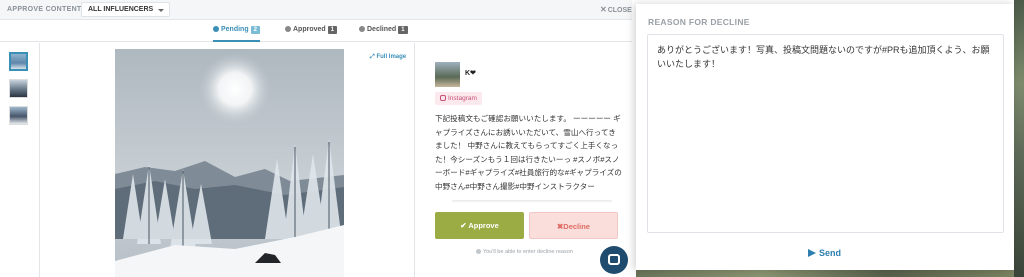  I want to click on platform-badge: Instagram, so click(458, 98).